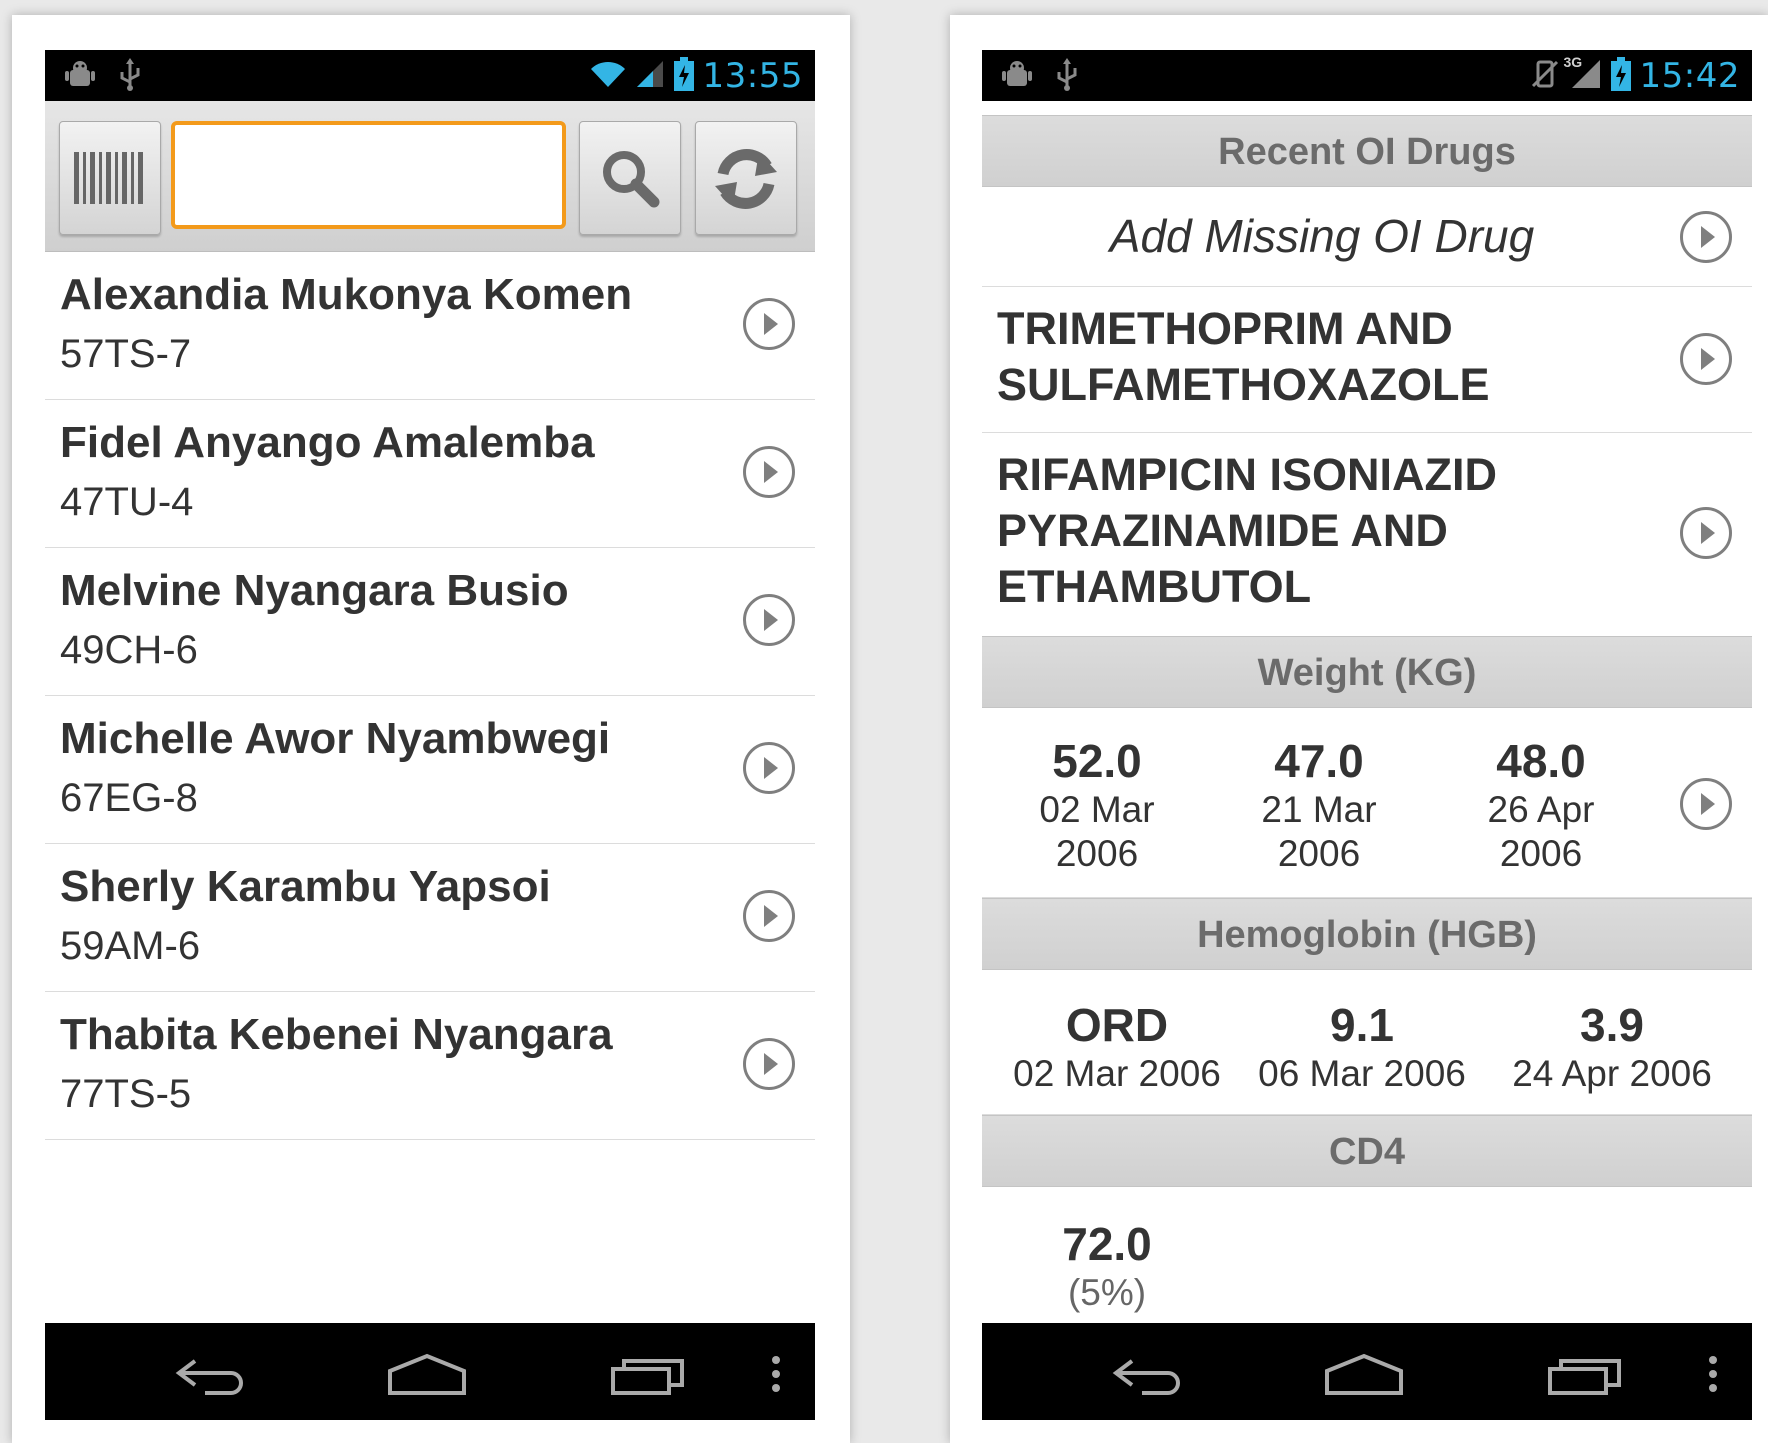  What do you see at coordinates (430, 770) in the screenshot?
I see `patient-row: Michelle Awor Nyambwegi 67EG-8` at bounding box center [430, 770].